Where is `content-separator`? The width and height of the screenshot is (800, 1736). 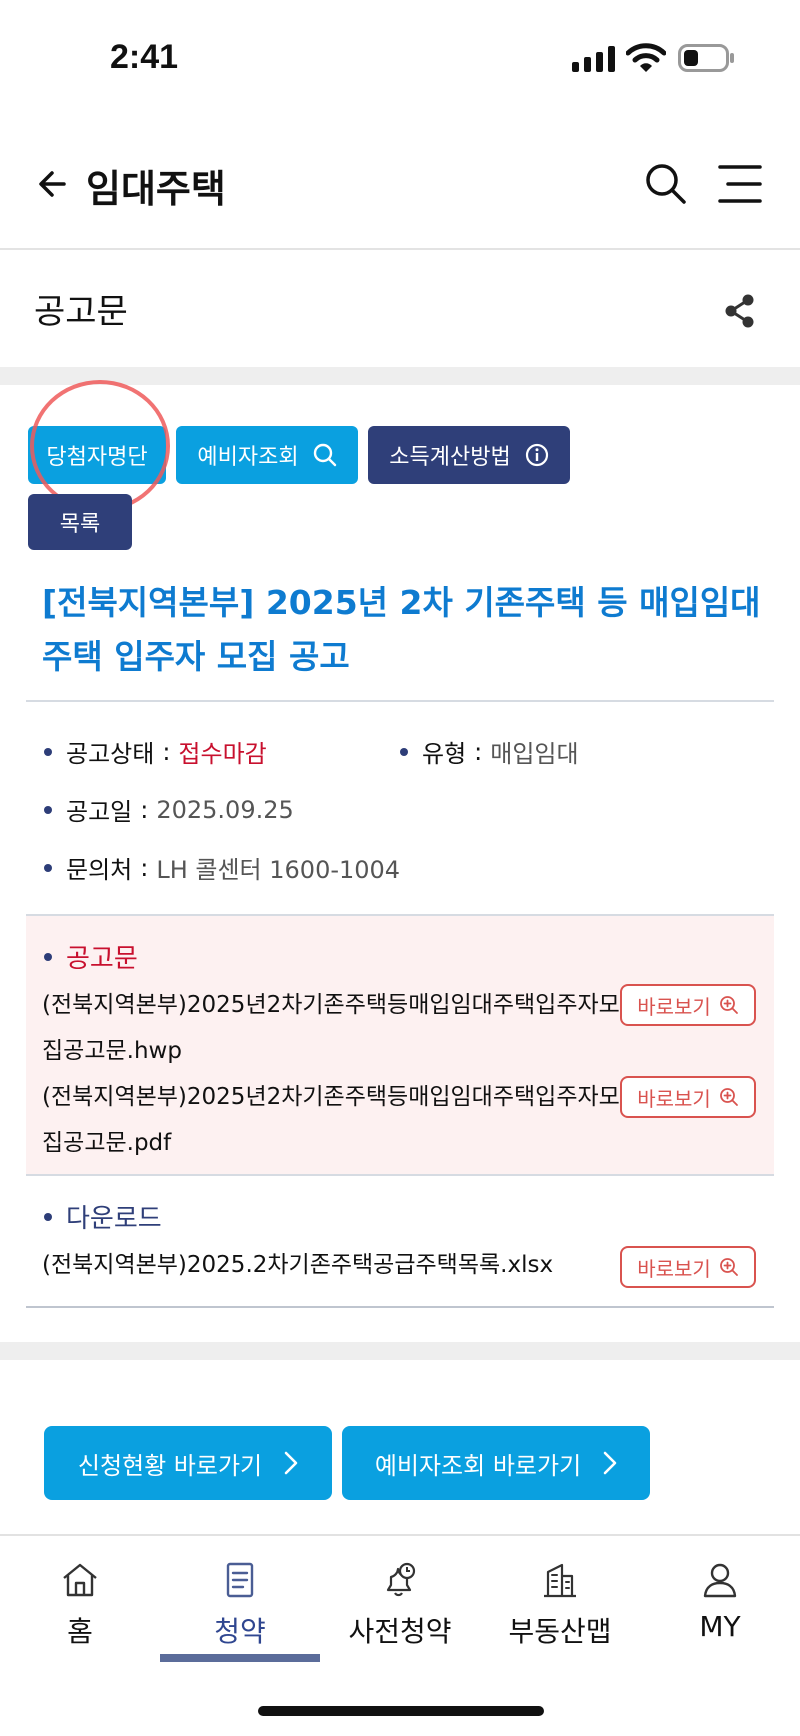 content-separator is located at coordinates (400, 1351).